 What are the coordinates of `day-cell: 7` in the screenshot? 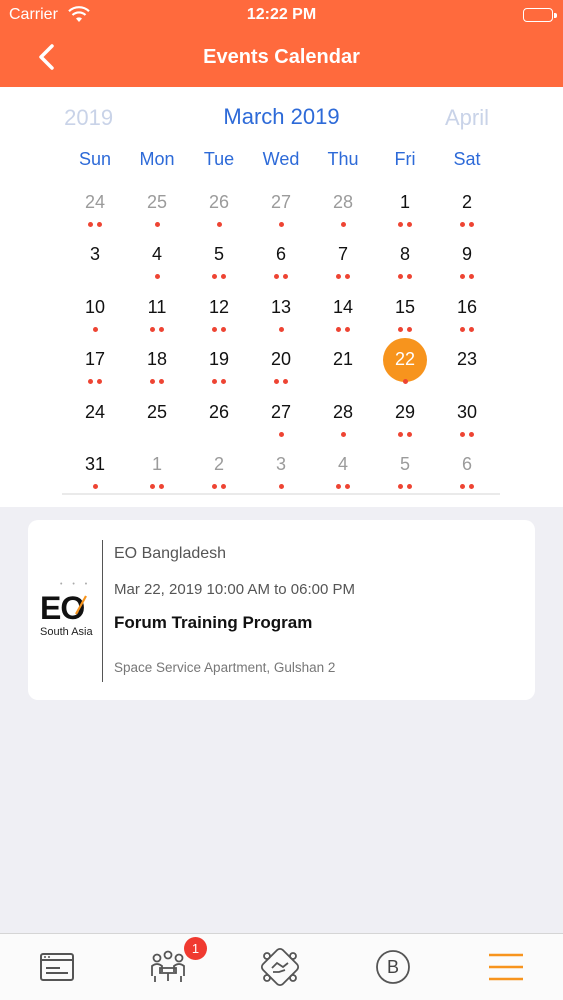 It's located at (343, 266).